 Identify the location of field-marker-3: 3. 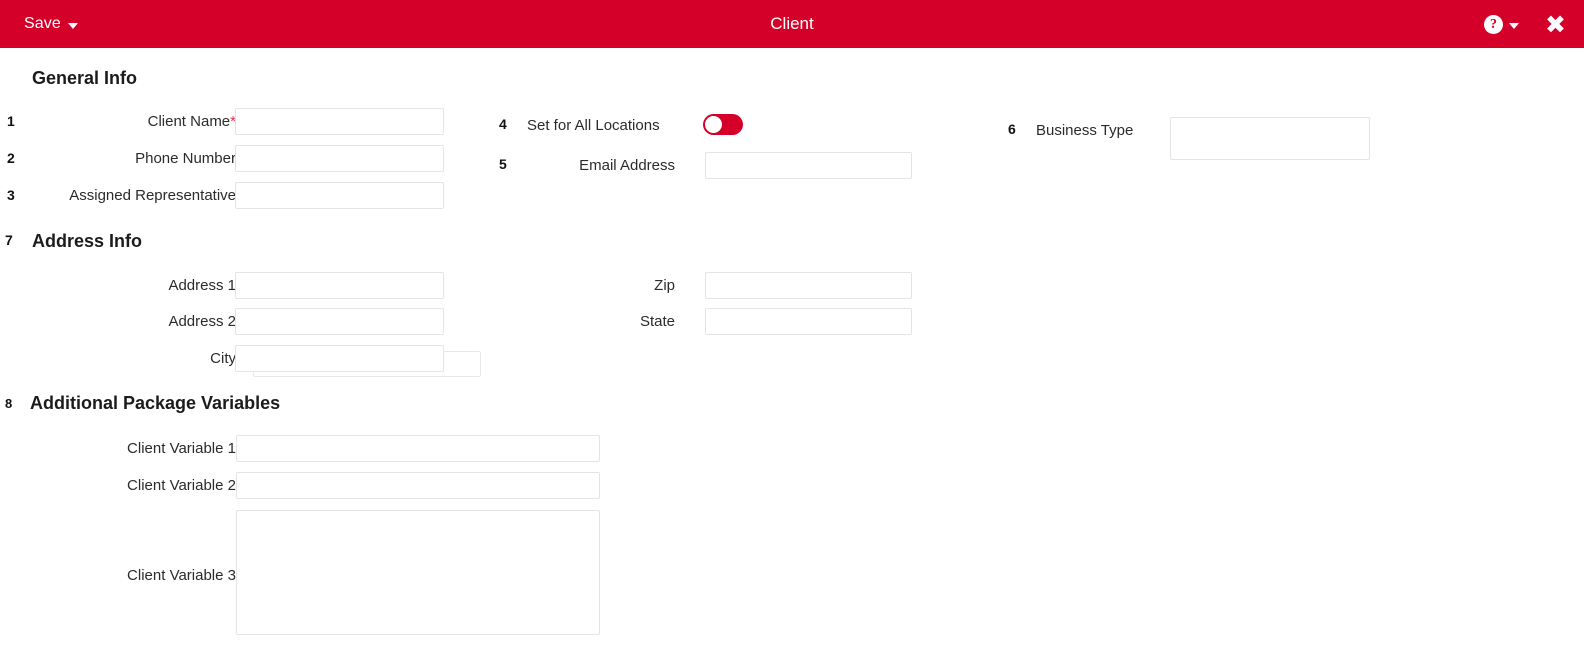
(11, 195).